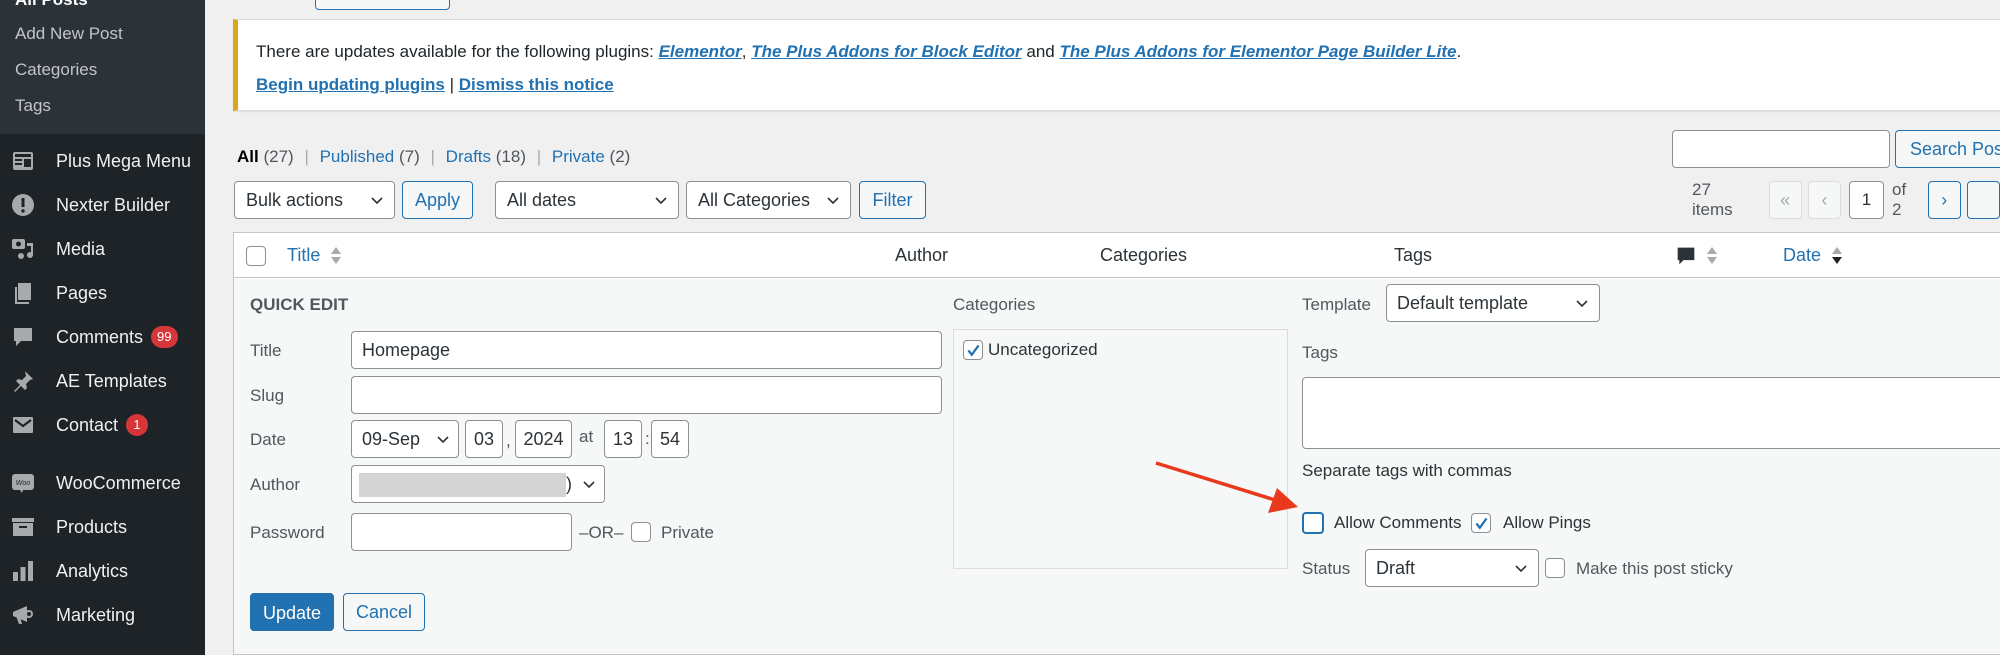 This screenshot has height=655, width=2000. I want to click on sticky-label: Make this post sticky, so click(1654, 568).